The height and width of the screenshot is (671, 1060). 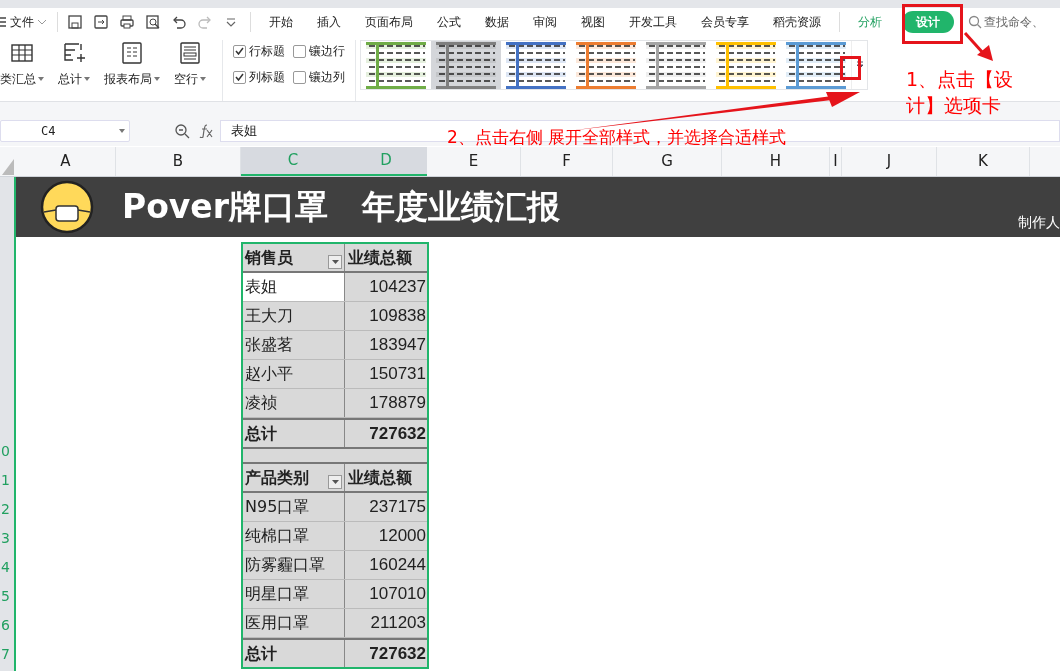 What do you see at coordinates (386, 536) in the screenshot?
I see `table-cell: 12000` at bounding box center [386, 536].